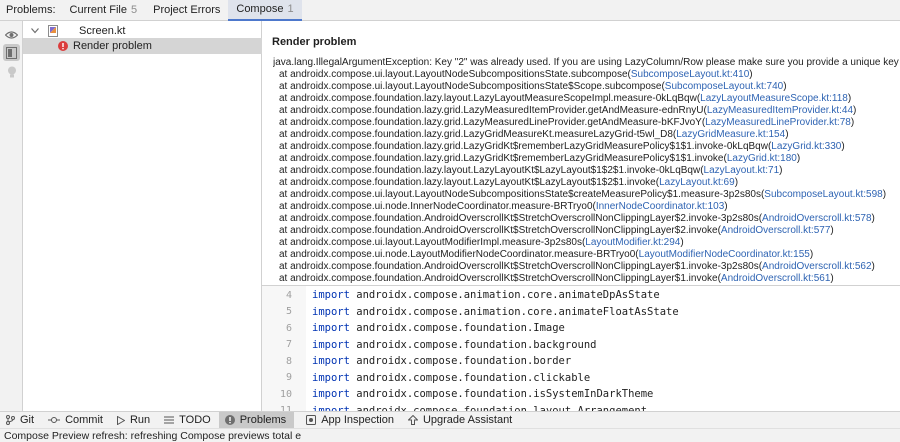 Image resolution: width=900 pixels, height=442 pixels. Describe the element at coordinates (742, 170) in the screenshot. I see `source-link: LazyLayout.kt:71` at that location.